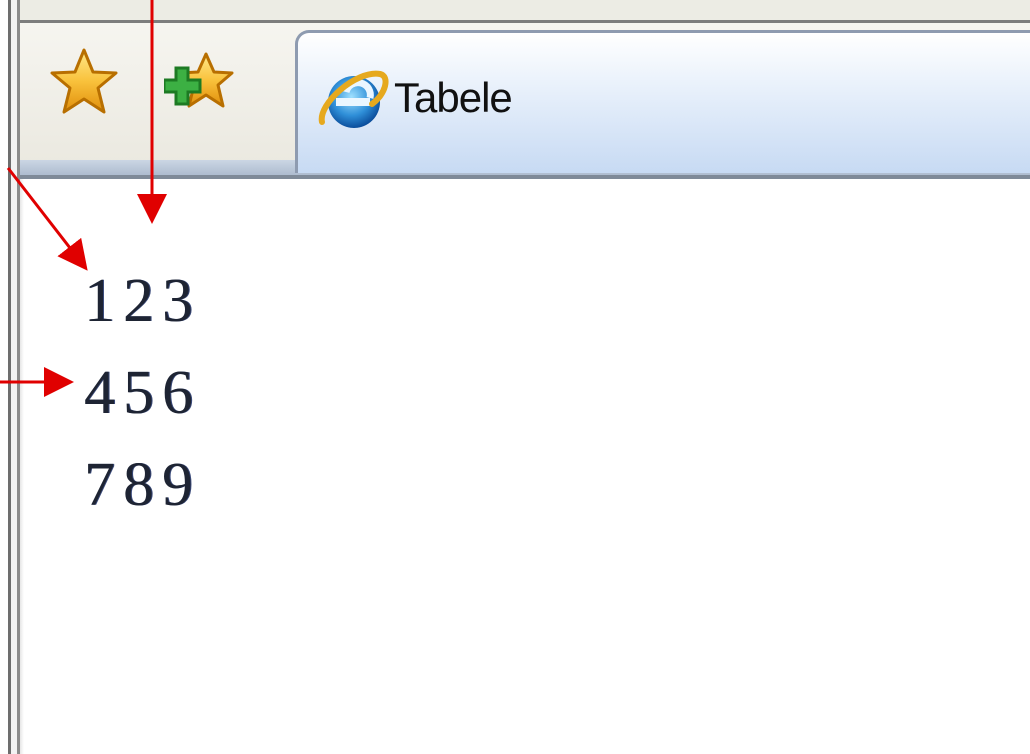 Image resolution: width=1030 pixels, height=754 pixels. What do you see at coordinates (354, 100) in the screenshot?
I see `internet-explorer-icon` at bounding box center [354, 100].